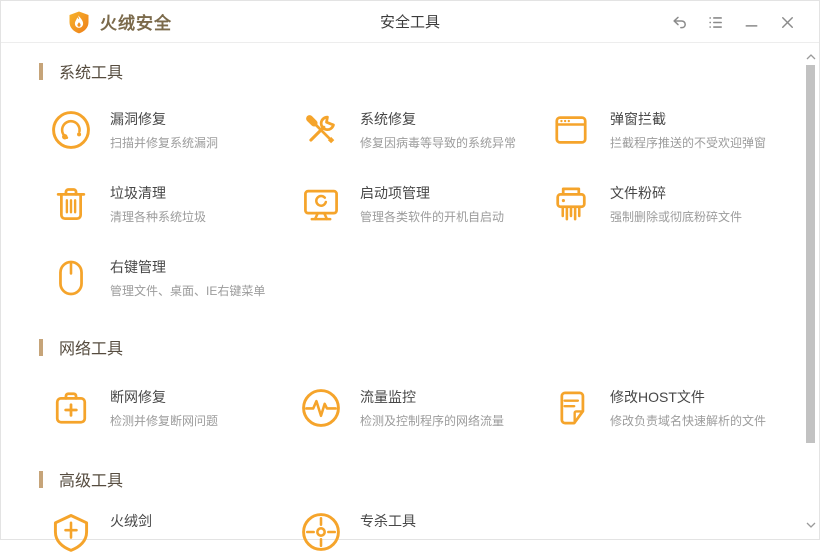  What do you see at coordinates (71, 532) in the screenshot?
I see `huorong-sword-icon` at bounding box center [71, 532].